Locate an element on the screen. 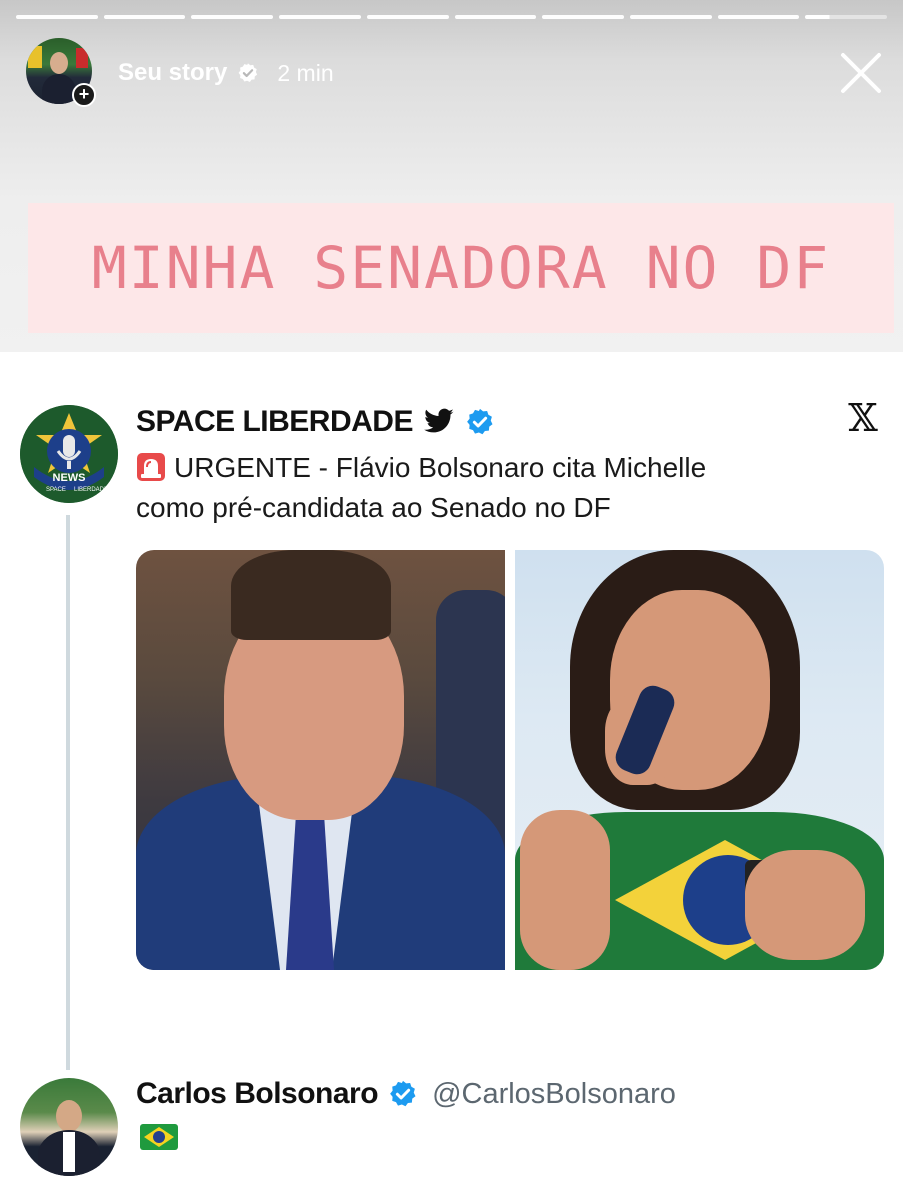 The image size is (903, 1200). tweet-account-name: SPACE LIBERDADE is located at coordinates (274, 422).